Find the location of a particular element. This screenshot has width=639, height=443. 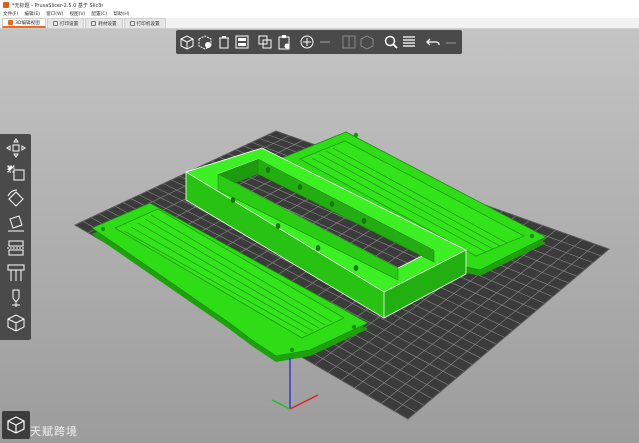

place-on-face-icon is located at coordinates (15, 222).